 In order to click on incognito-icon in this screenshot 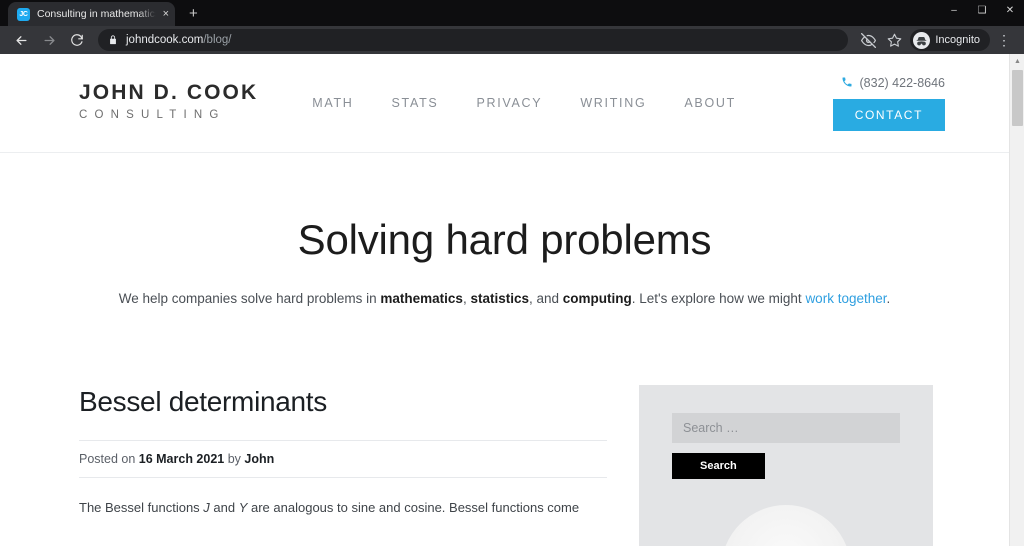, I will do `click(922, 40)`.